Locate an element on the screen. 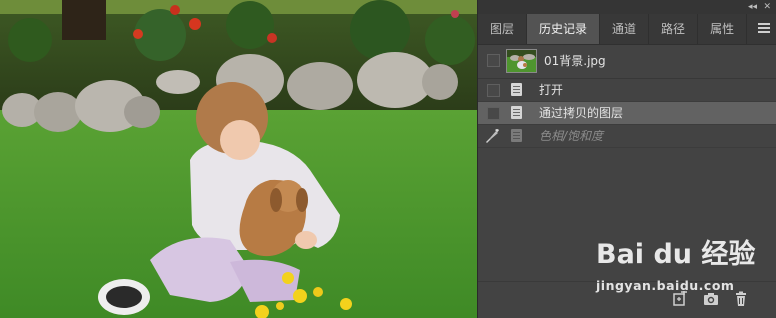  close-panel-icon: ✕ is located at coordinates (767, 7).